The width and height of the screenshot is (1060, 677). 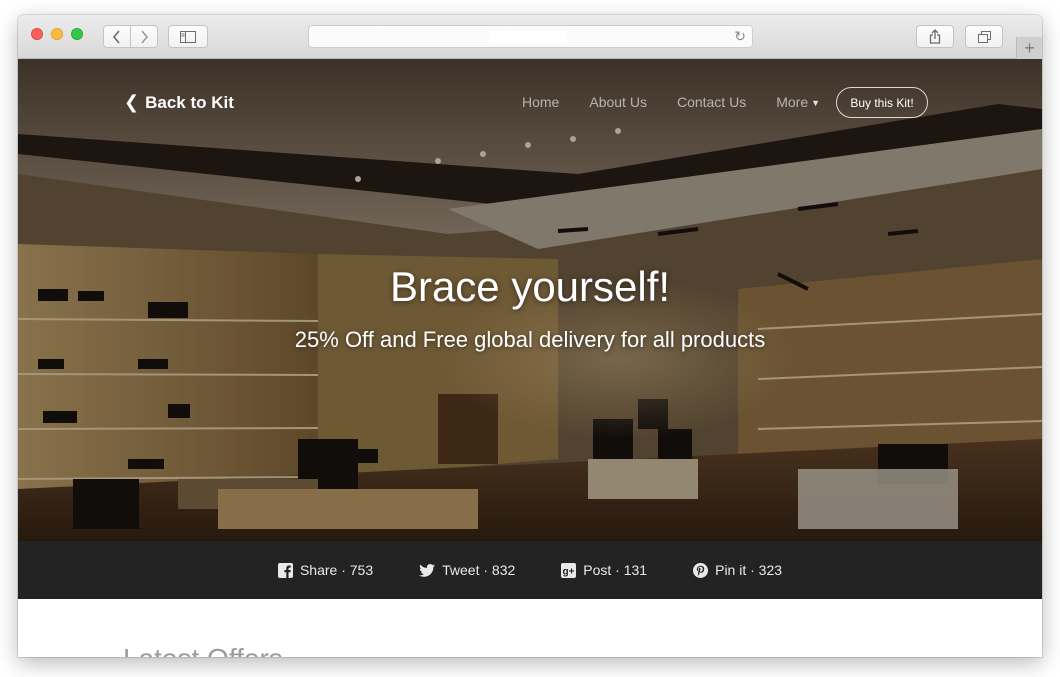 What do you see at coordinates (203, 650) in the screenshot?
I see `latest-offers-heading: Latest Offers` at bounding box center [203, 650].